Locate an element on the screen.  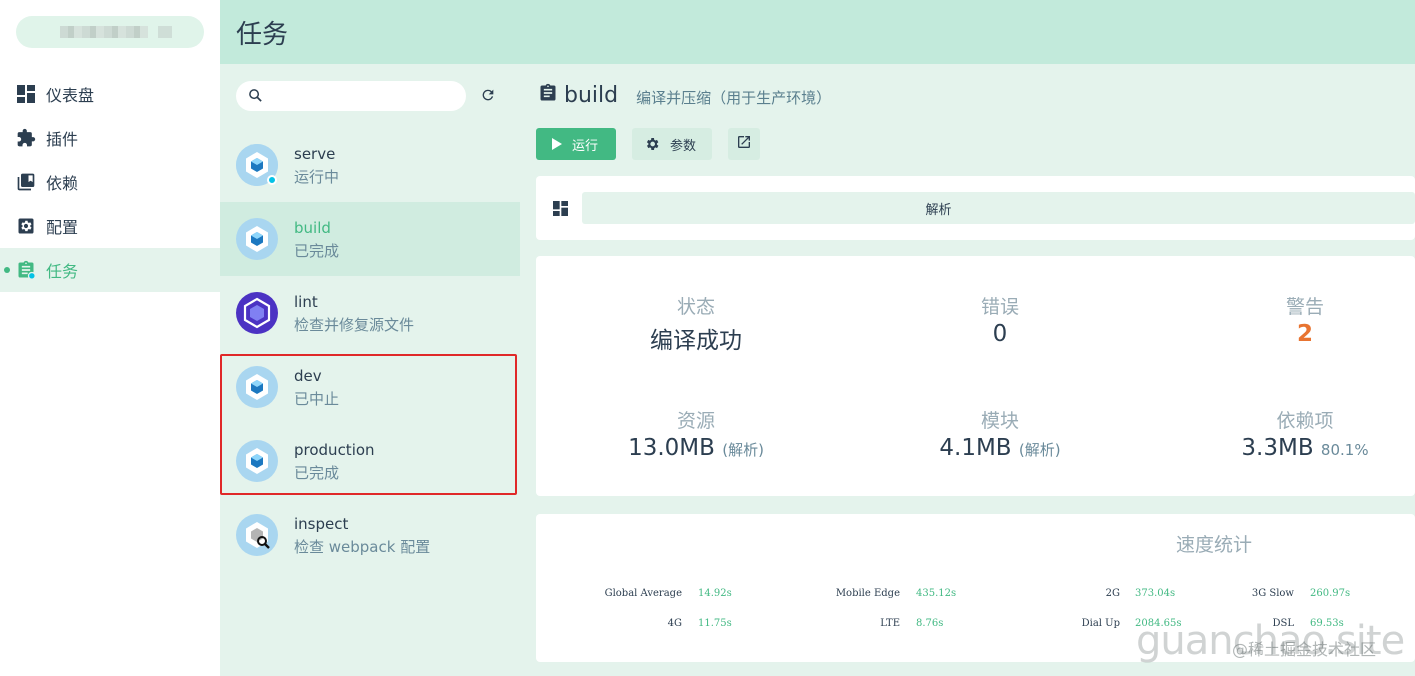
stat-value-main: 3.3MB is located at coordinates (1277, 448).